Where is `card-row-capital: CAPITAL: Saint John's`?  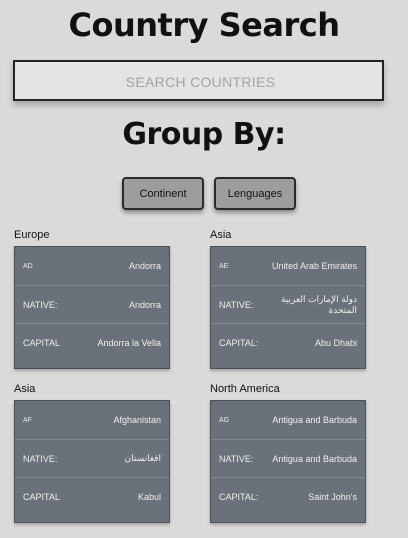 card-row-capital: CAPITAL: Saint John's is located at coordinates (288, 496).